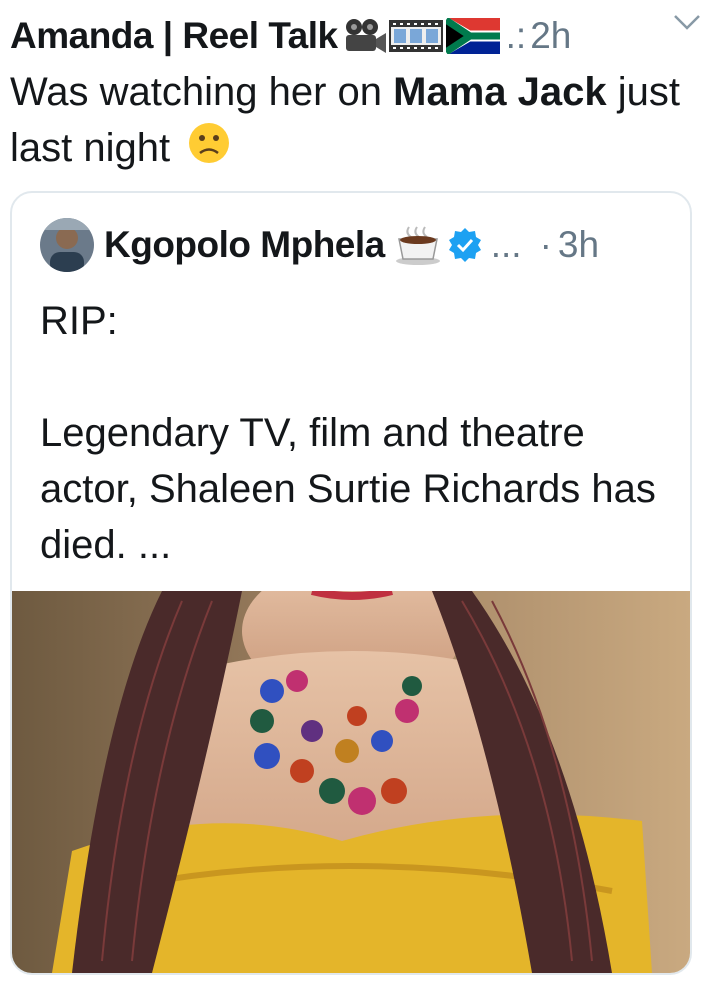 The width and height of the screenshot is (720, 986). I want to click on author-name: Amanda | Reel Talk, so click(174, 36).